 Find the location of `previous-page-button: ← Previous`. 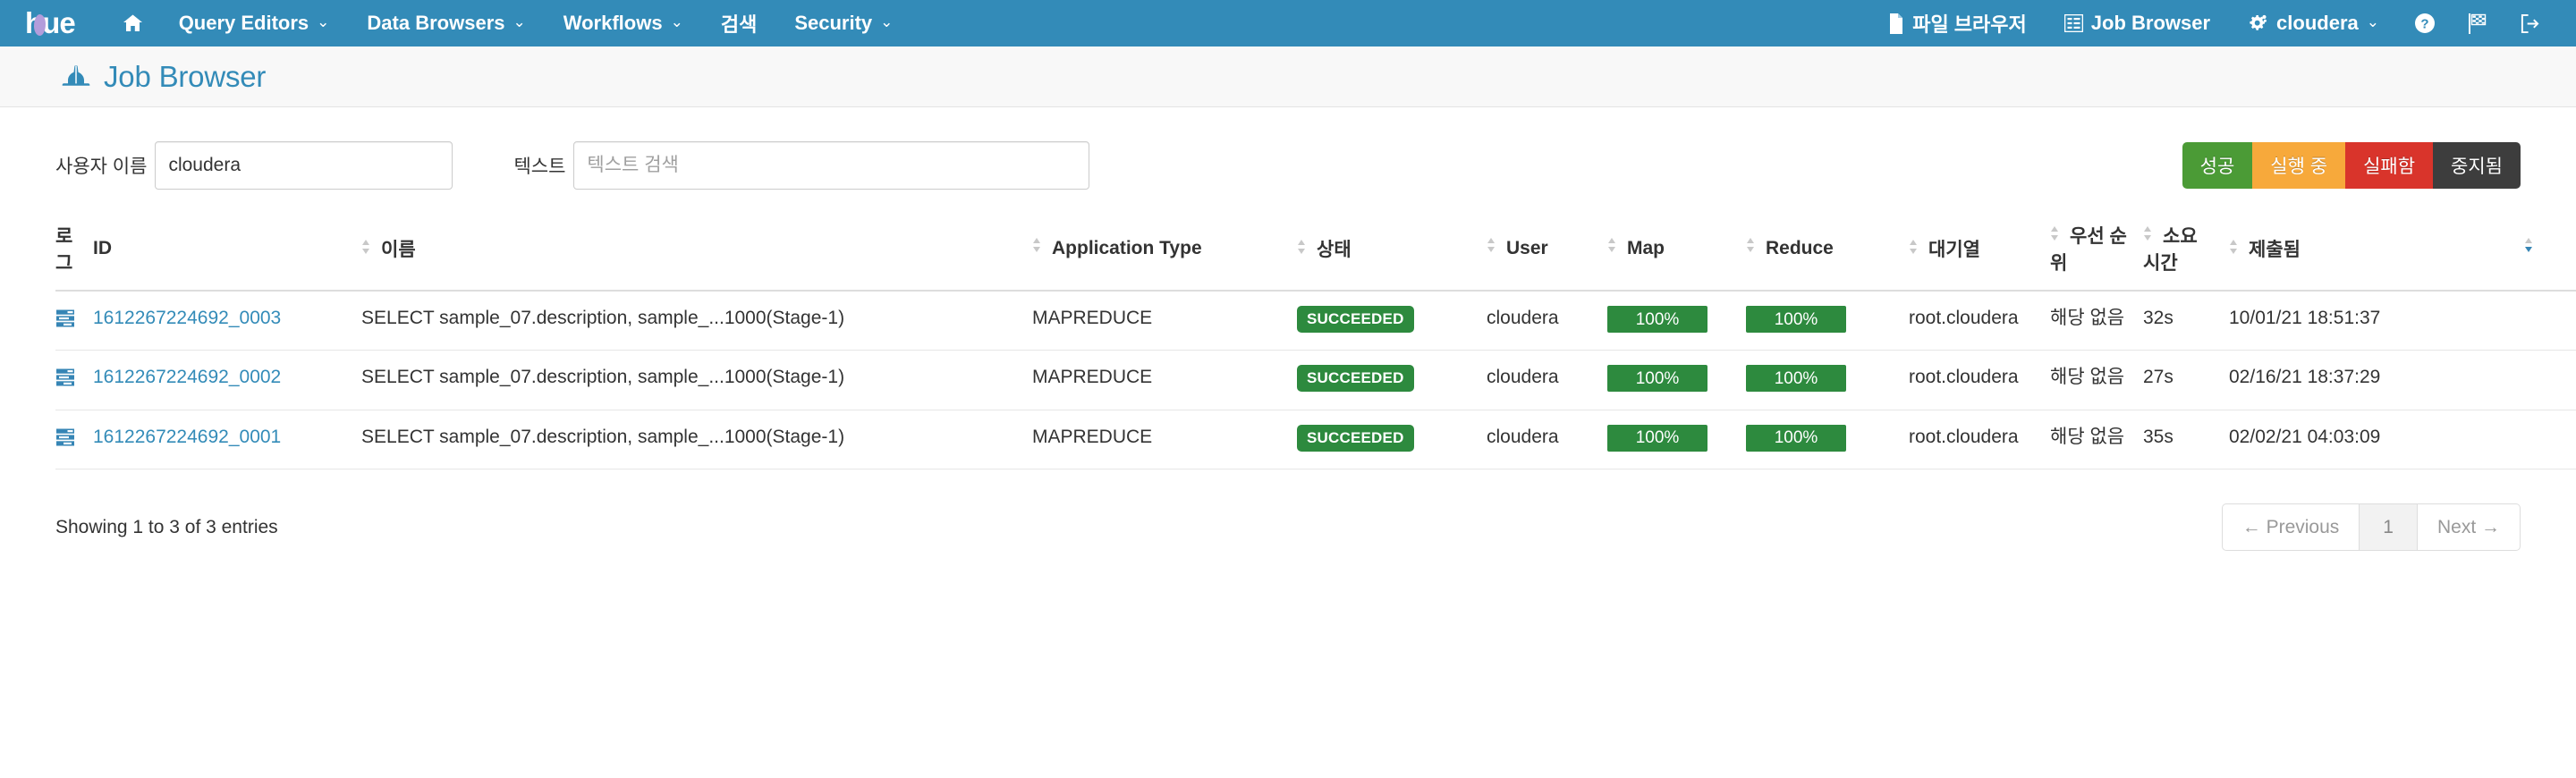

previous-page-button: ← Previous is located at coordinates (2290, 527).